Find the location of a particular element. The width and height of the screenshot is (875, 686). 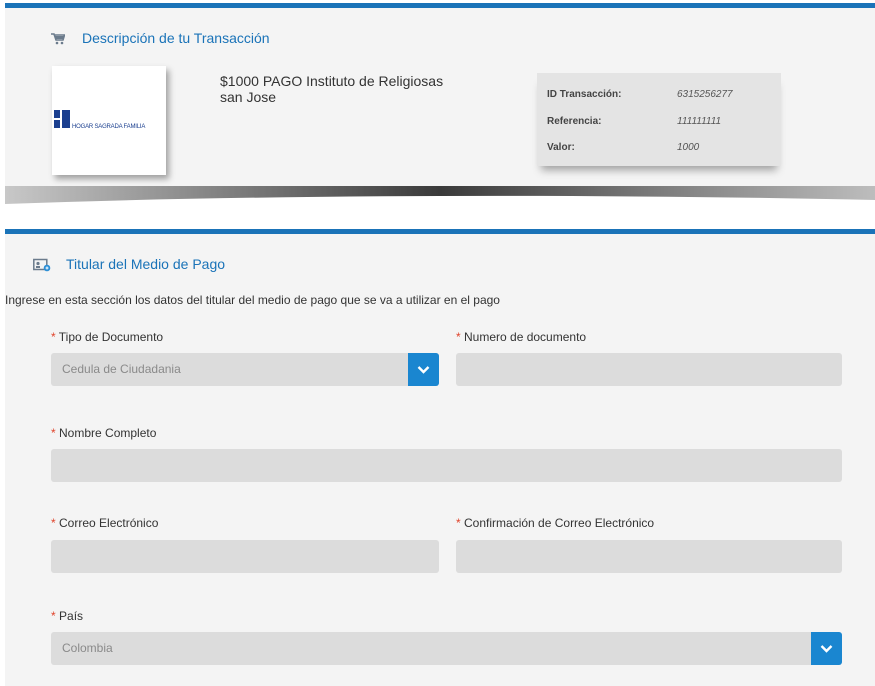

panel-divider is located at coordinates (440, 195).